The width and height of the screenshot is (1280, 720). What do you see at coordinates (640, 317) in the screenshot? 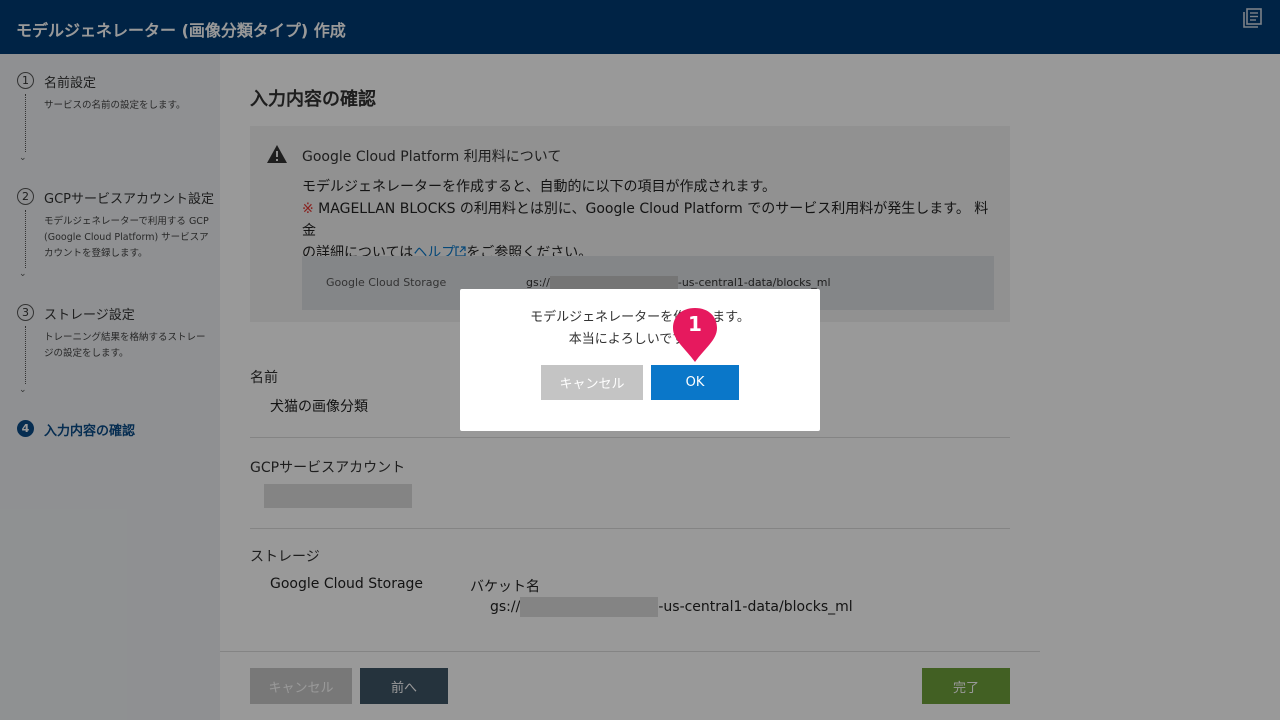
I see `dialog-line: モデルジェネレーターを作成します。` at bounding box center [640, 317].